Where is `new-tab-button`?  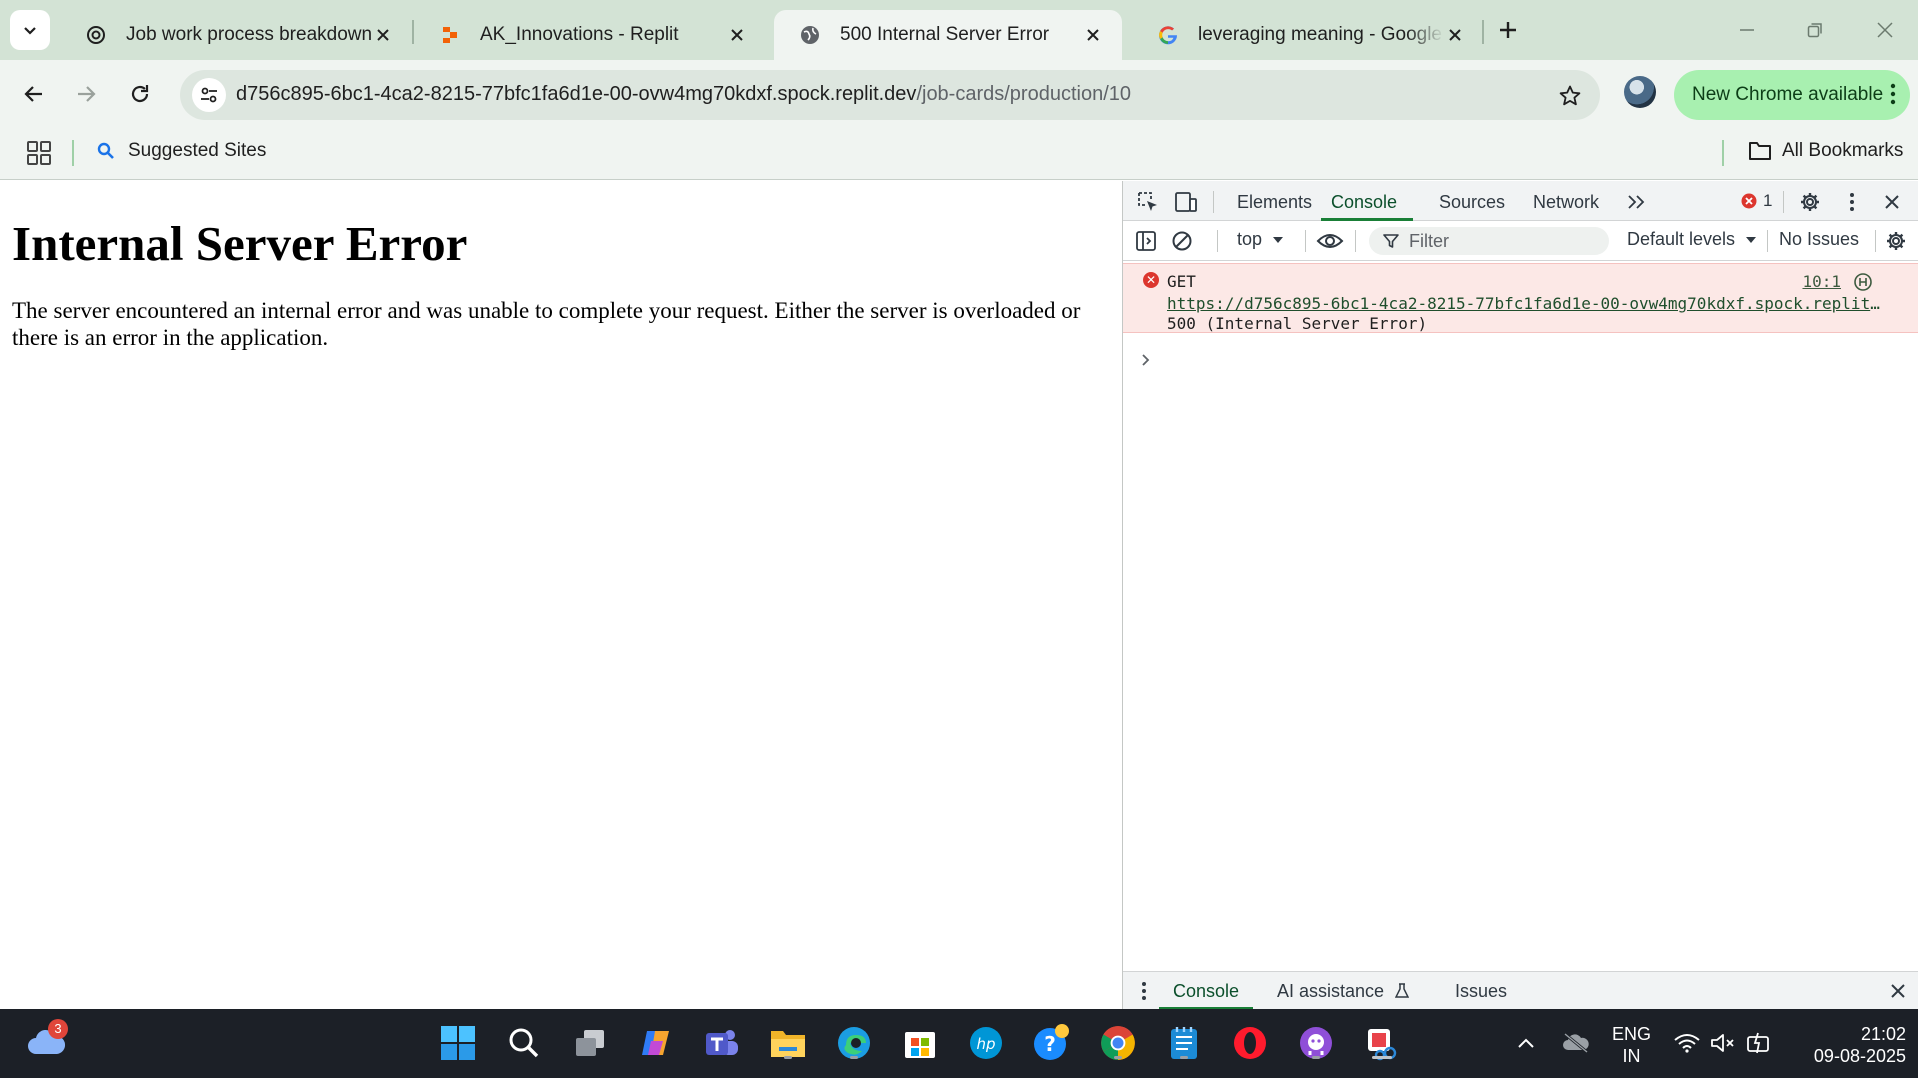 new-tab-button is located at coordinates (1508, 30).